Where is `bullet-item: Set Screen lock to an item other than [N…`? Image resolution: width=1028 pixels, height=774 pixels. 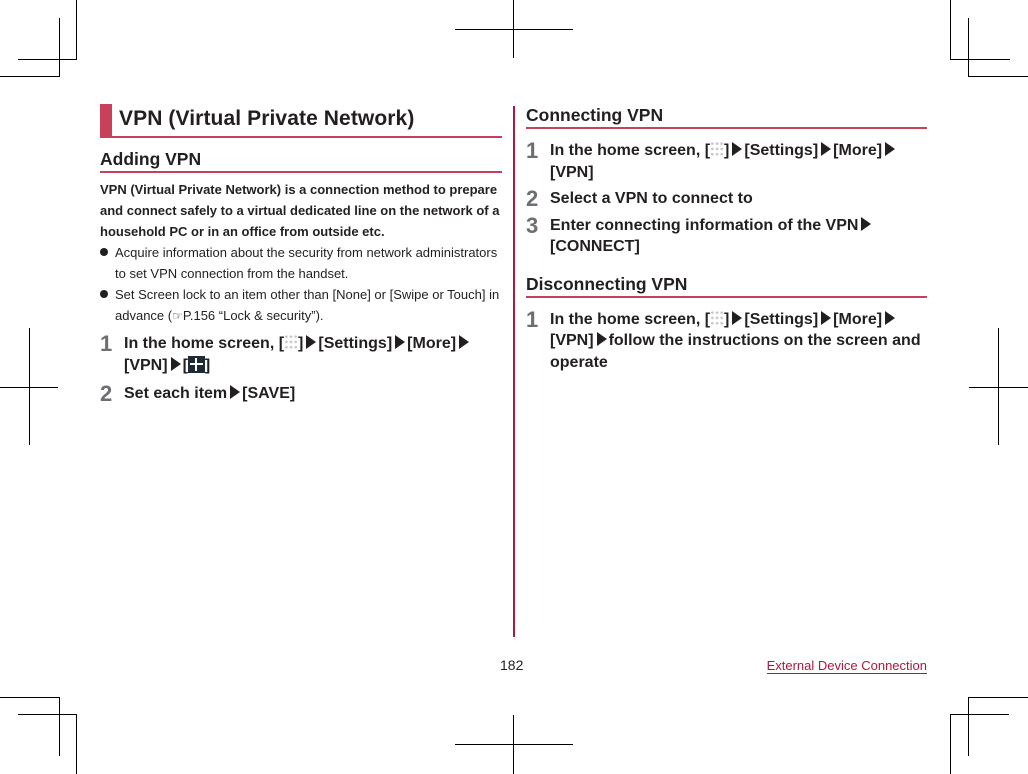 bullet-item: Set Screen lock to an item other than [N… is located at coordinates (301, 305).